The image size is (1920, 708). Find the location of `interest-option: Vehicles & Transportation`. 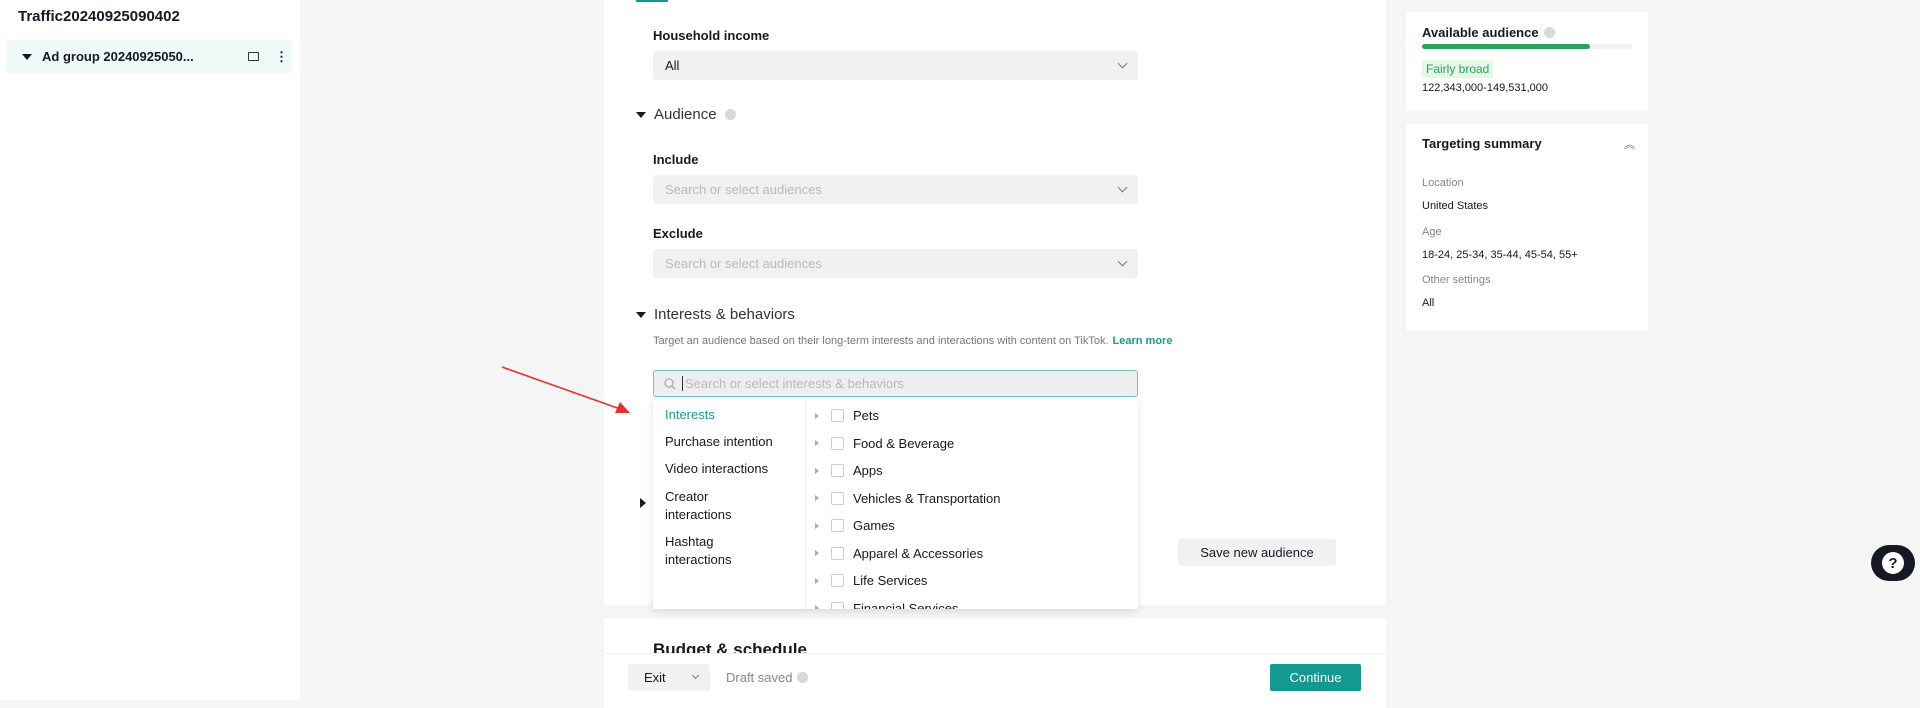

interest-option: Vehicles & Transportation is located at coordinates (907, 498).